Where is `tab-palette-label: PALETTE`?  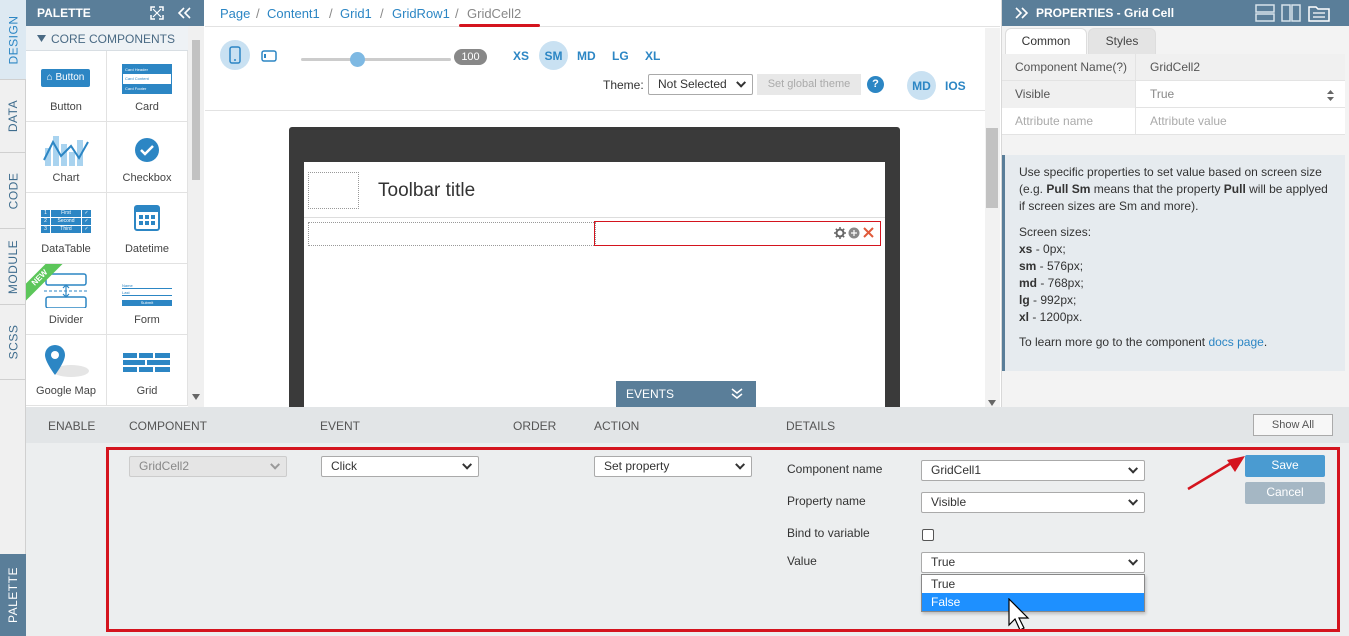 tab-palette-label: PALETTE is located at coordinates (13, 595).